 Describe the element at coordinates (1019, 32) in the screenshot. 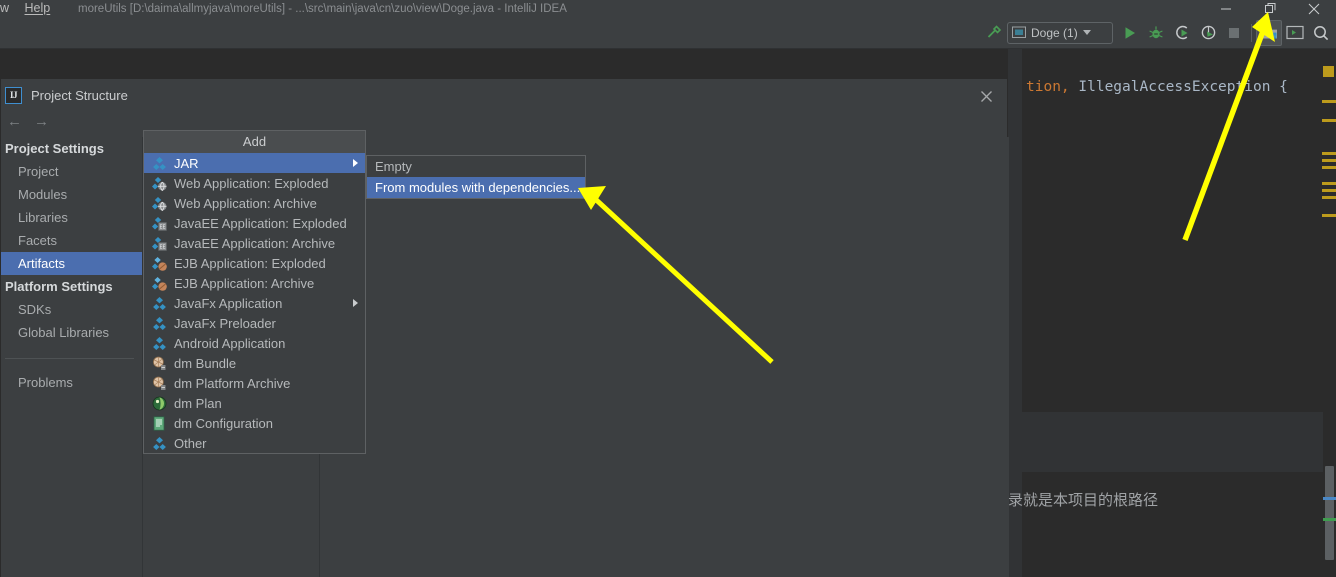

I see `run-config-app-icon` at that location.